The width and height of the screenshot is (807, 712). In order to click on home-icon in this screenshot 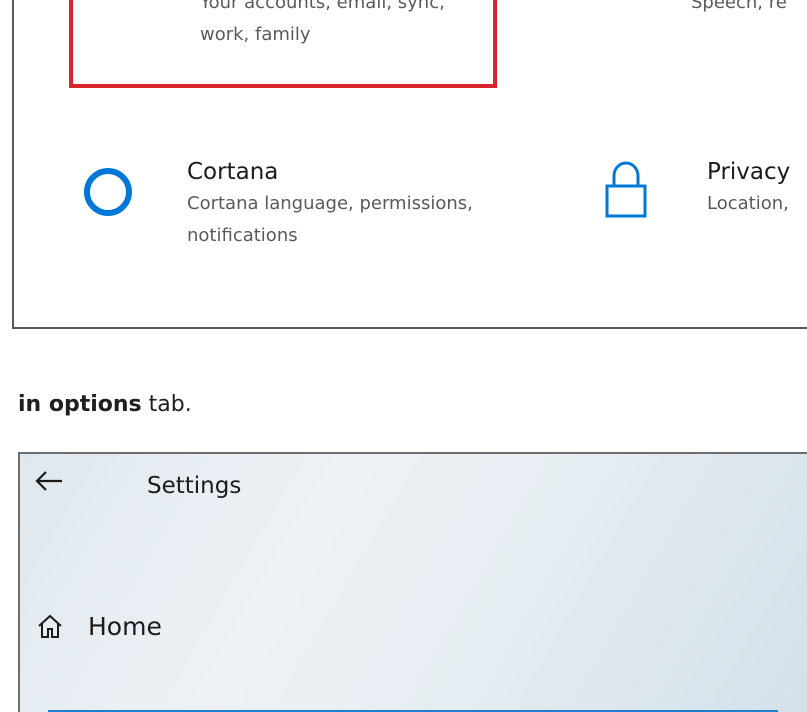, I will do `click(50, 626)`.